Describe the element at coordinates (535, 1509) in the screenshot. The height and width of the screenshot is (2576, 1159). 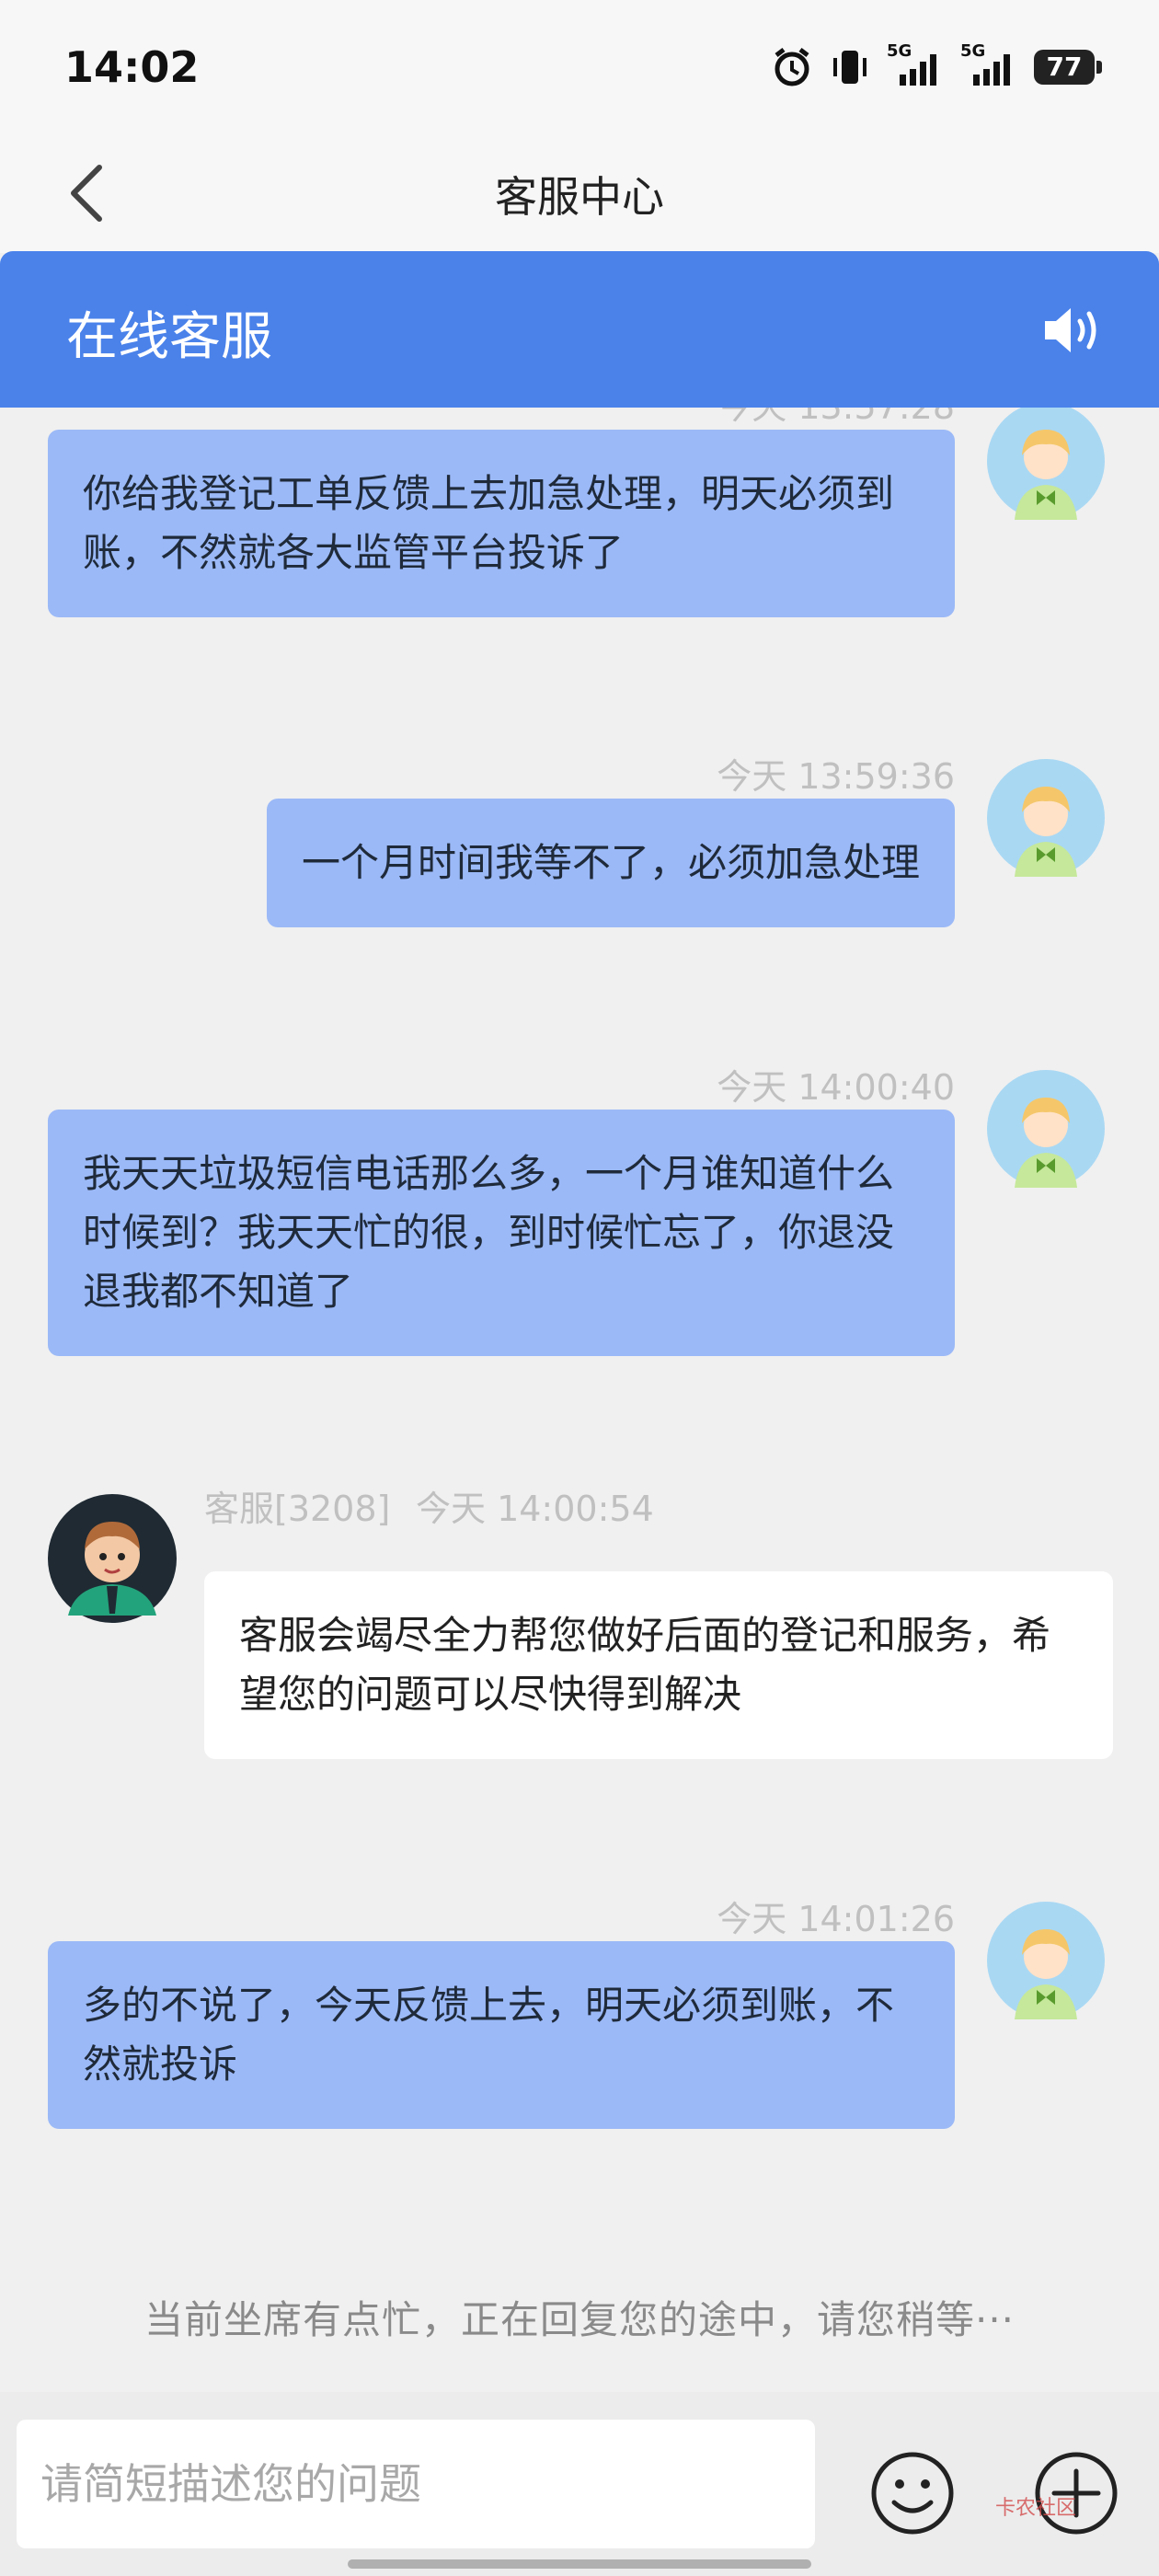
I see `message-timestamp: 今天 14:00:54` at that location.